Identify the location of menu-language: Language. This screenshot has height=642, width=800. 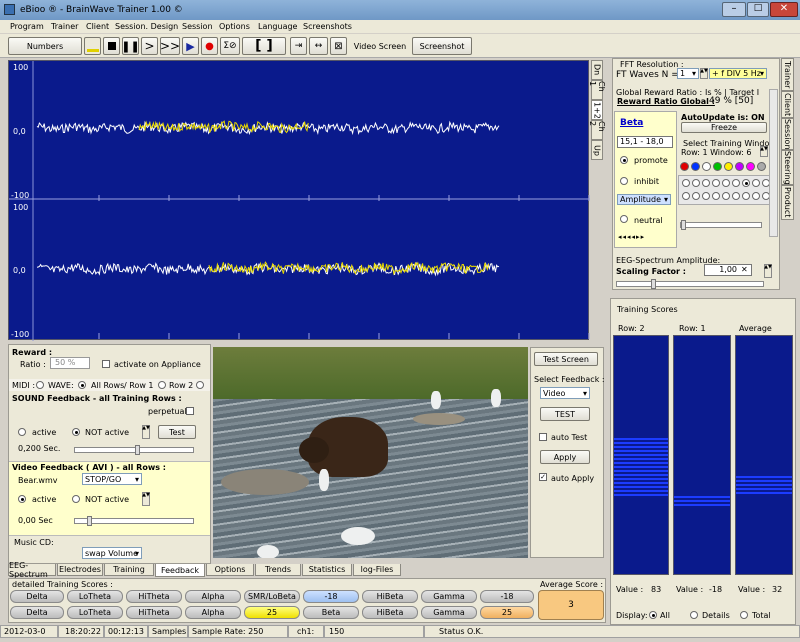
(277, 26).